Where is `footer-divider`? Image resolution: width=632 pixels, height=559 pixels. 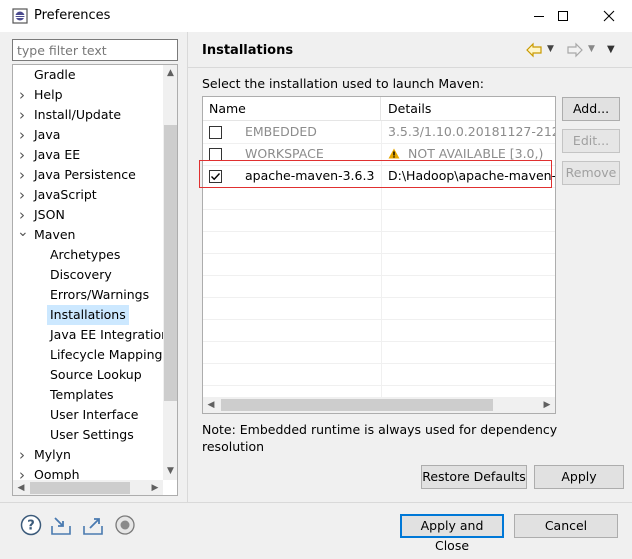
footer-divider is located at coordinates (316, 502).